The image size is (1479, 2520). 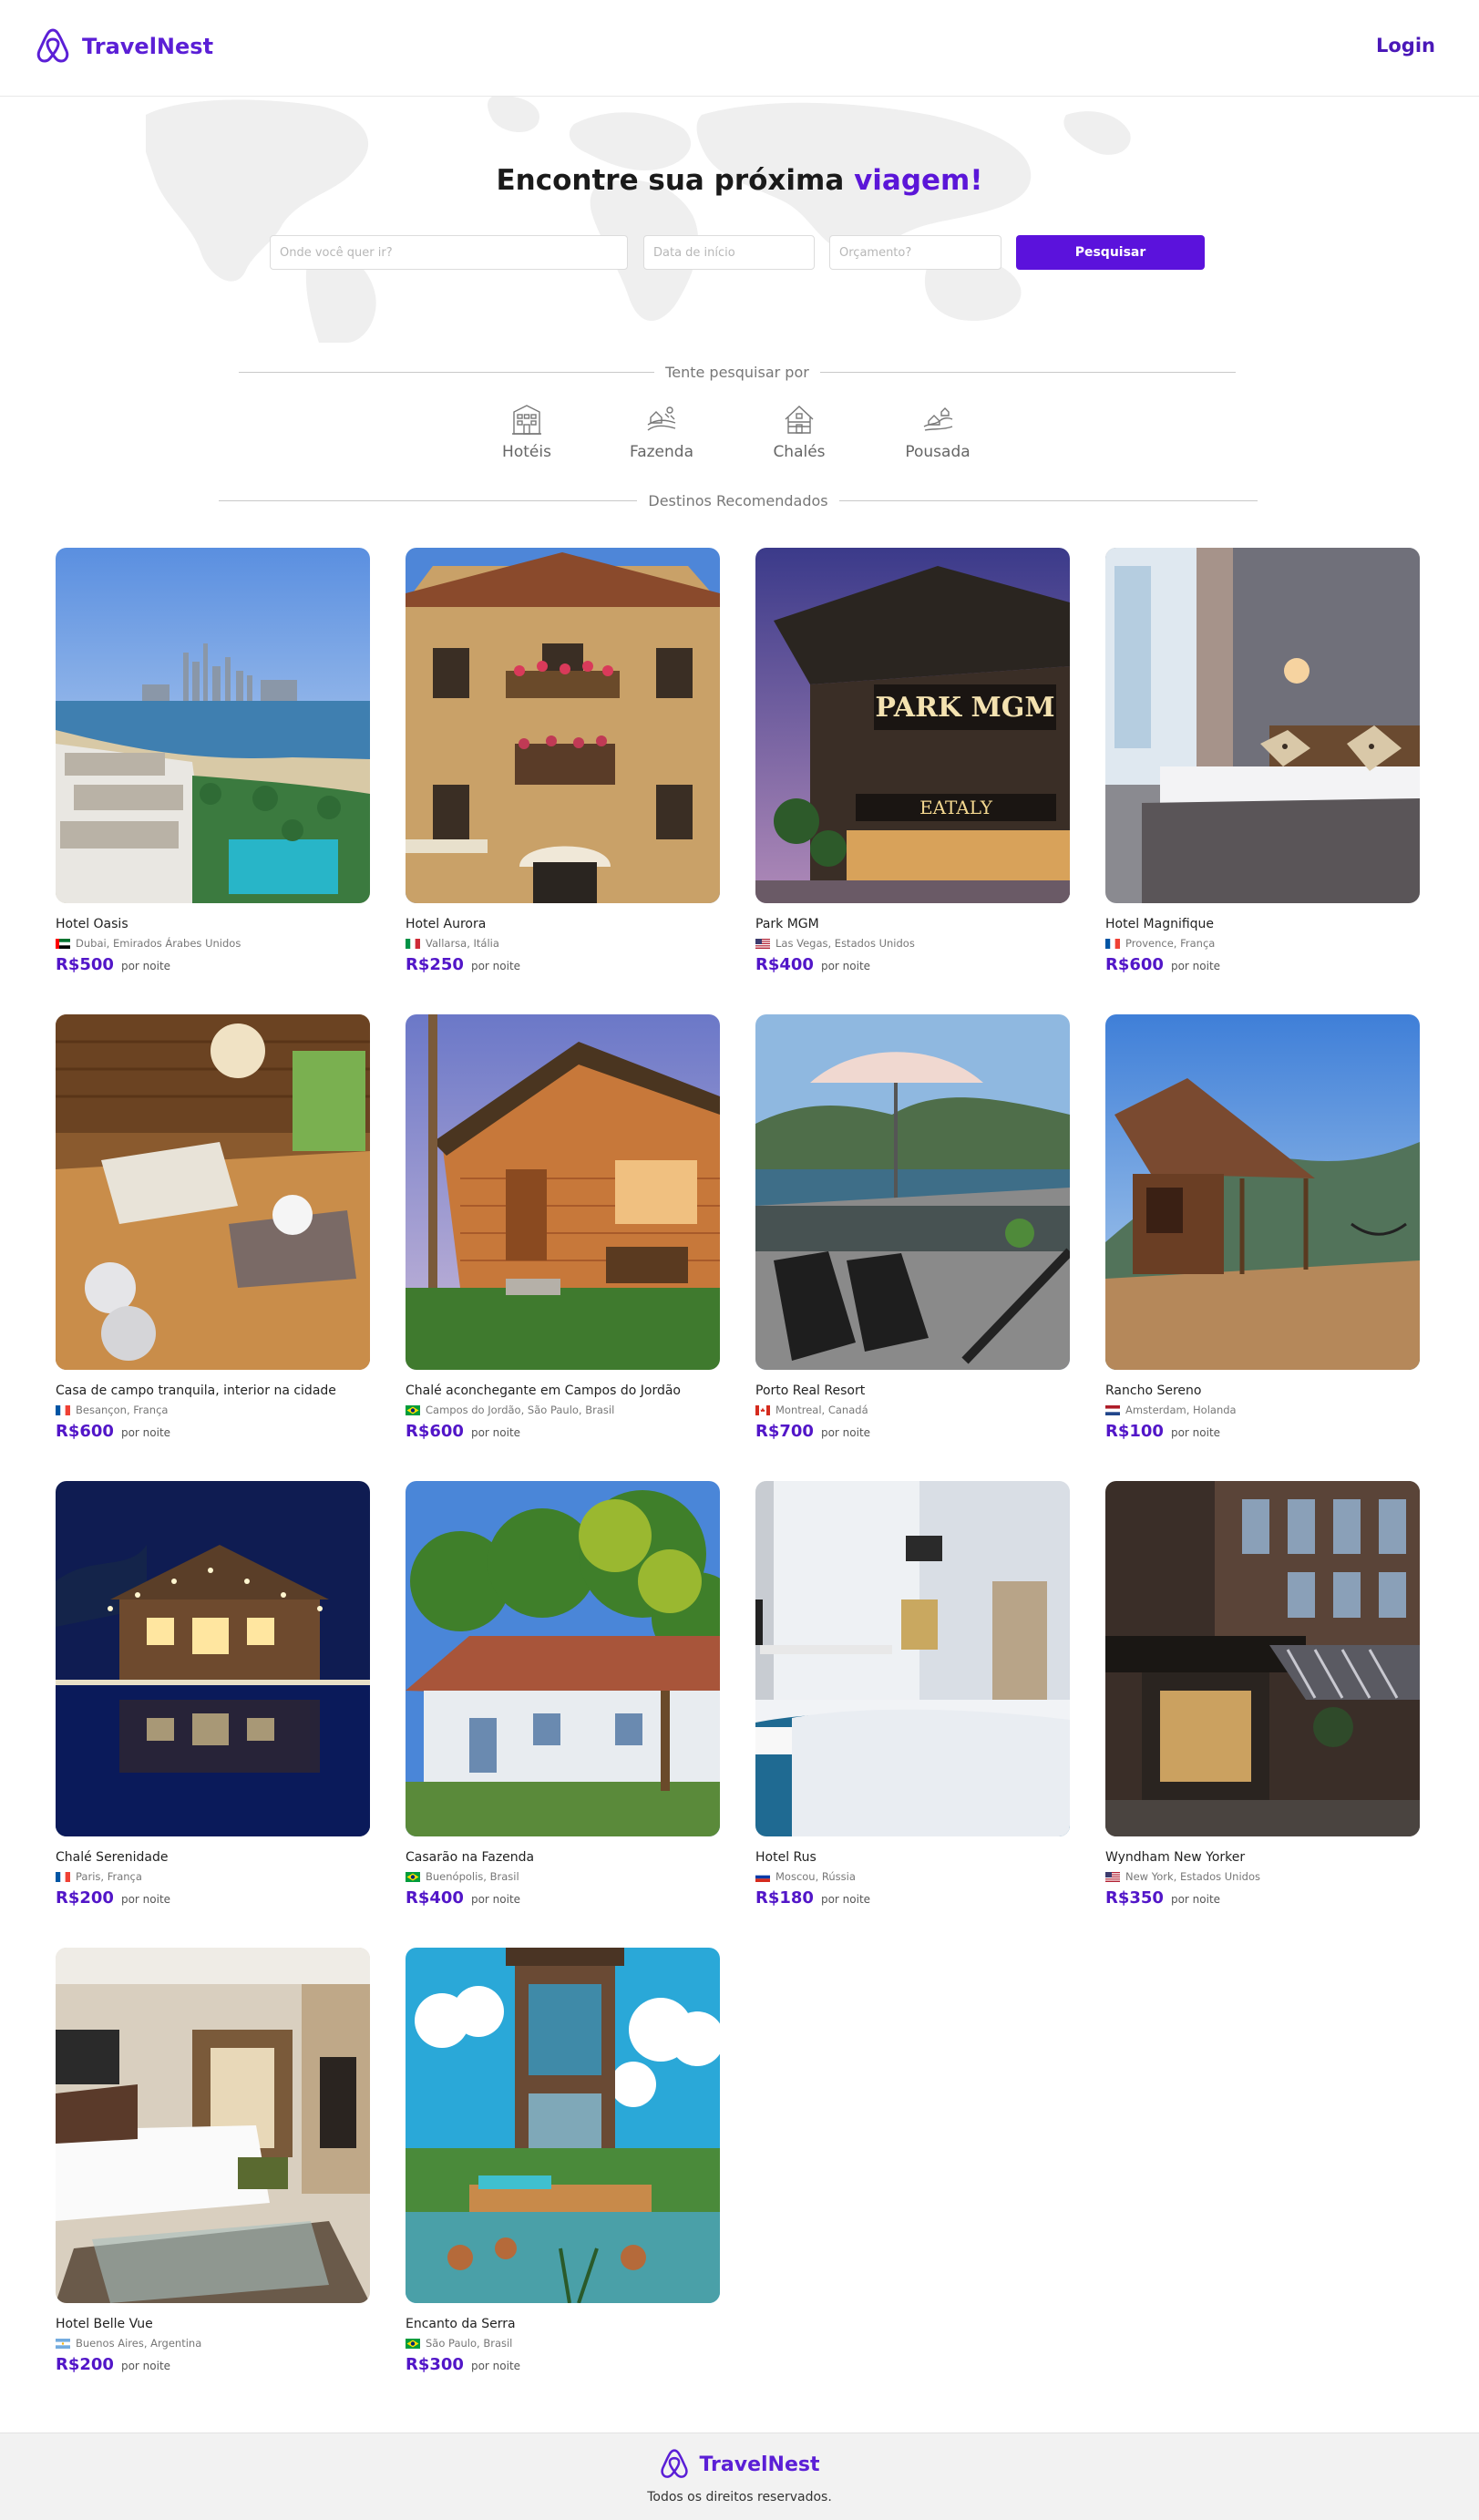 I want to click on hero-section: Encontre sua próxima viagem! Pesquisar, so click(x=739, y=220).